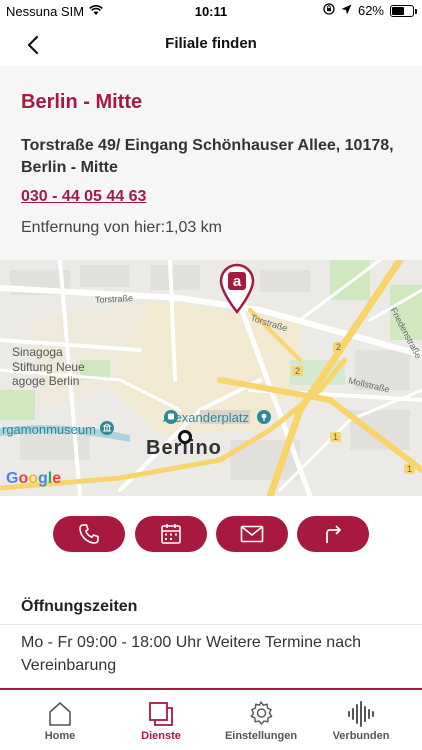  I want to click on map-label-stiftung: Stiftung Neue, so click(48, 367).